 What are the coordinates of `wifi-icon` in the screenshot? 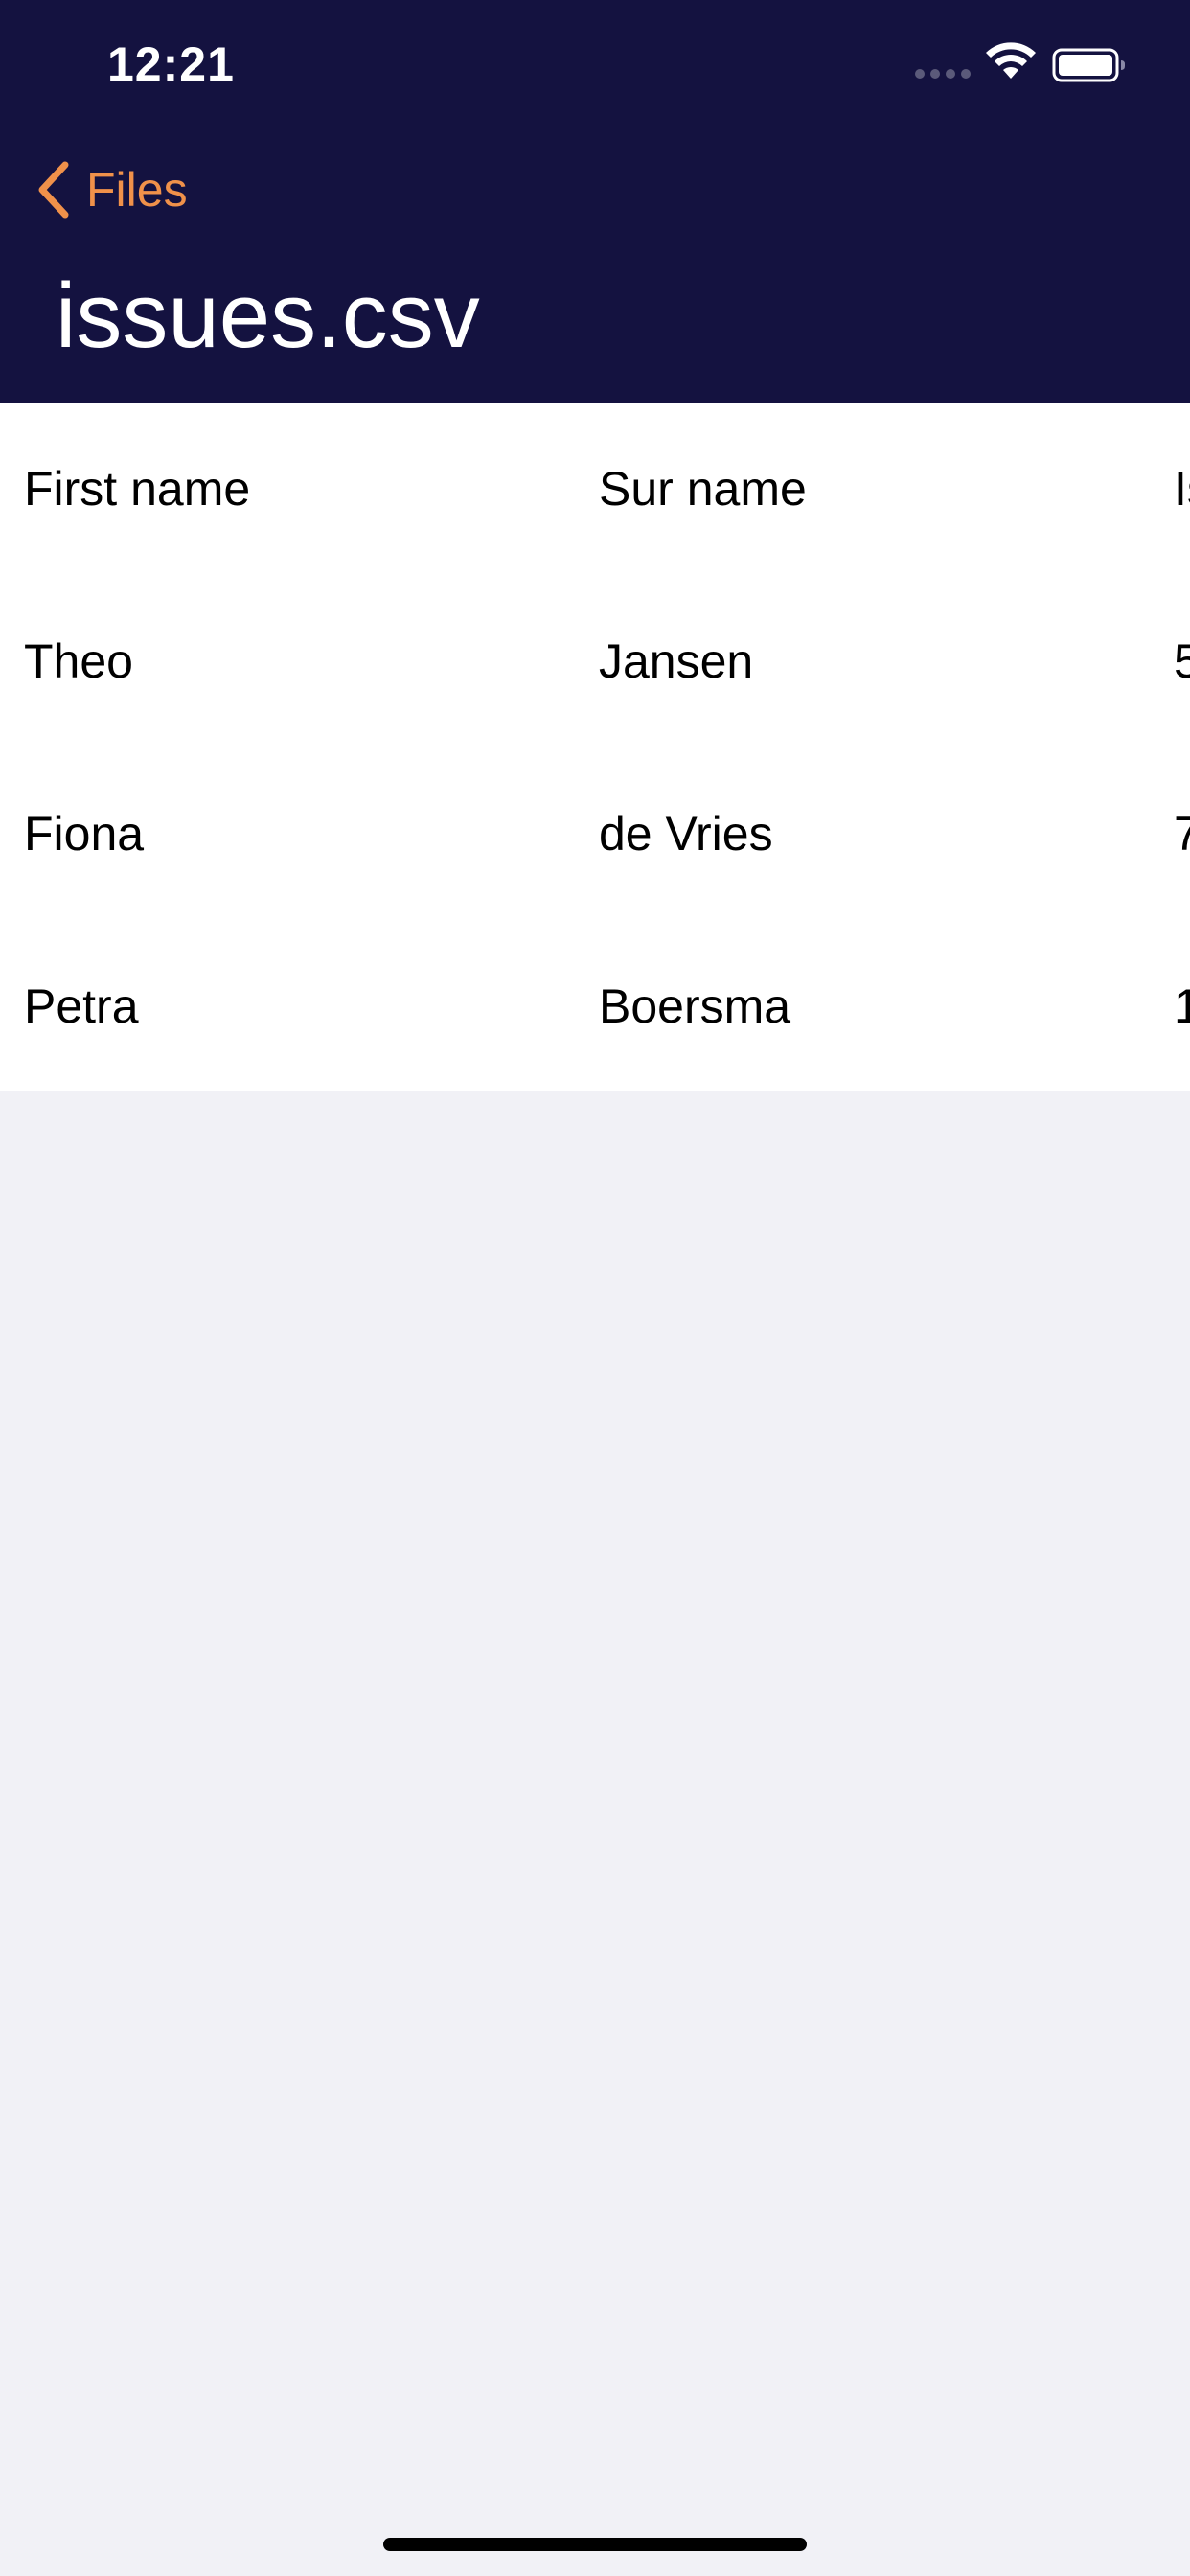 It's located at (1011, 60).